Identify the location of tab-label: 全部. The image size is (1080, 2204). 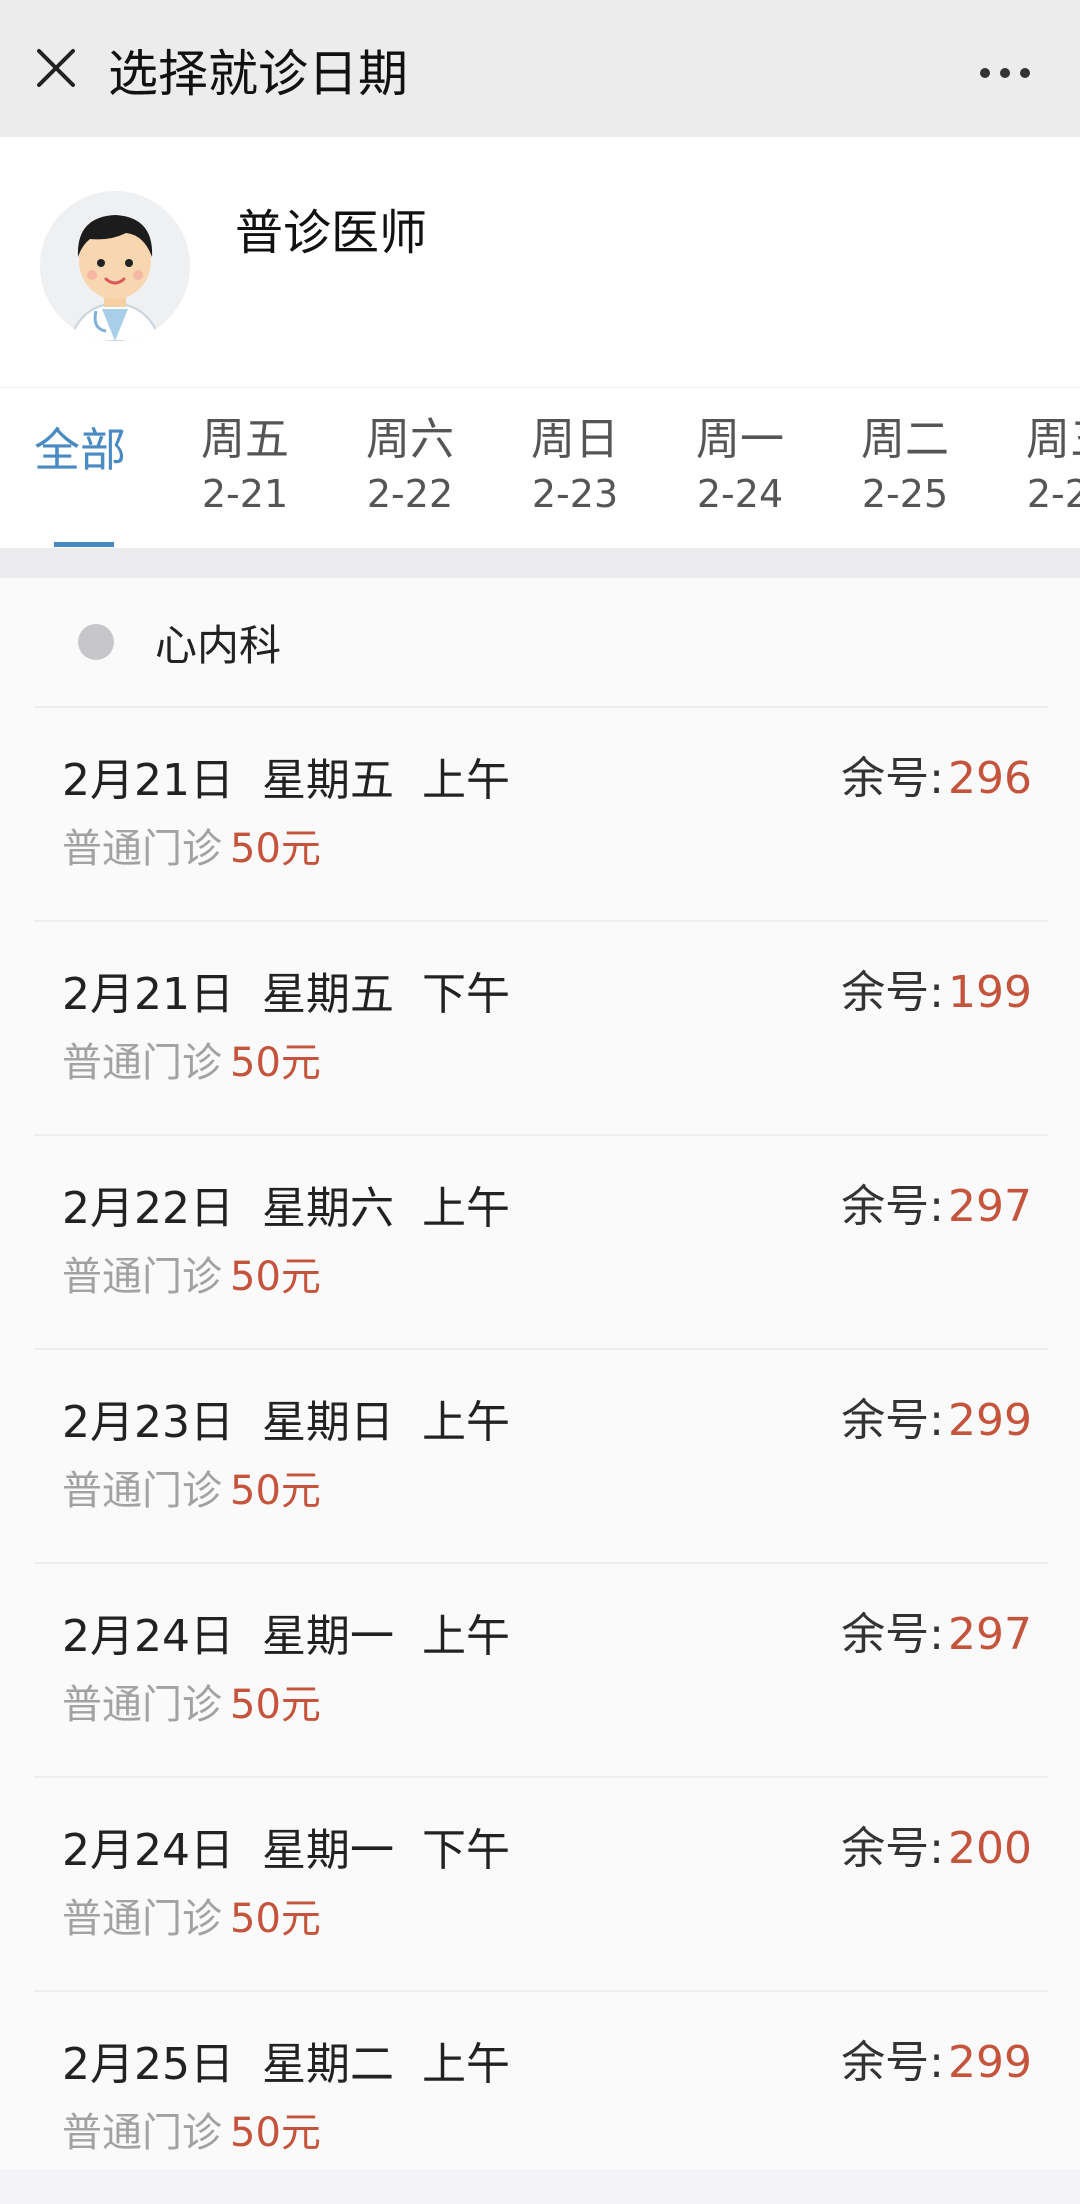
(80, 450).